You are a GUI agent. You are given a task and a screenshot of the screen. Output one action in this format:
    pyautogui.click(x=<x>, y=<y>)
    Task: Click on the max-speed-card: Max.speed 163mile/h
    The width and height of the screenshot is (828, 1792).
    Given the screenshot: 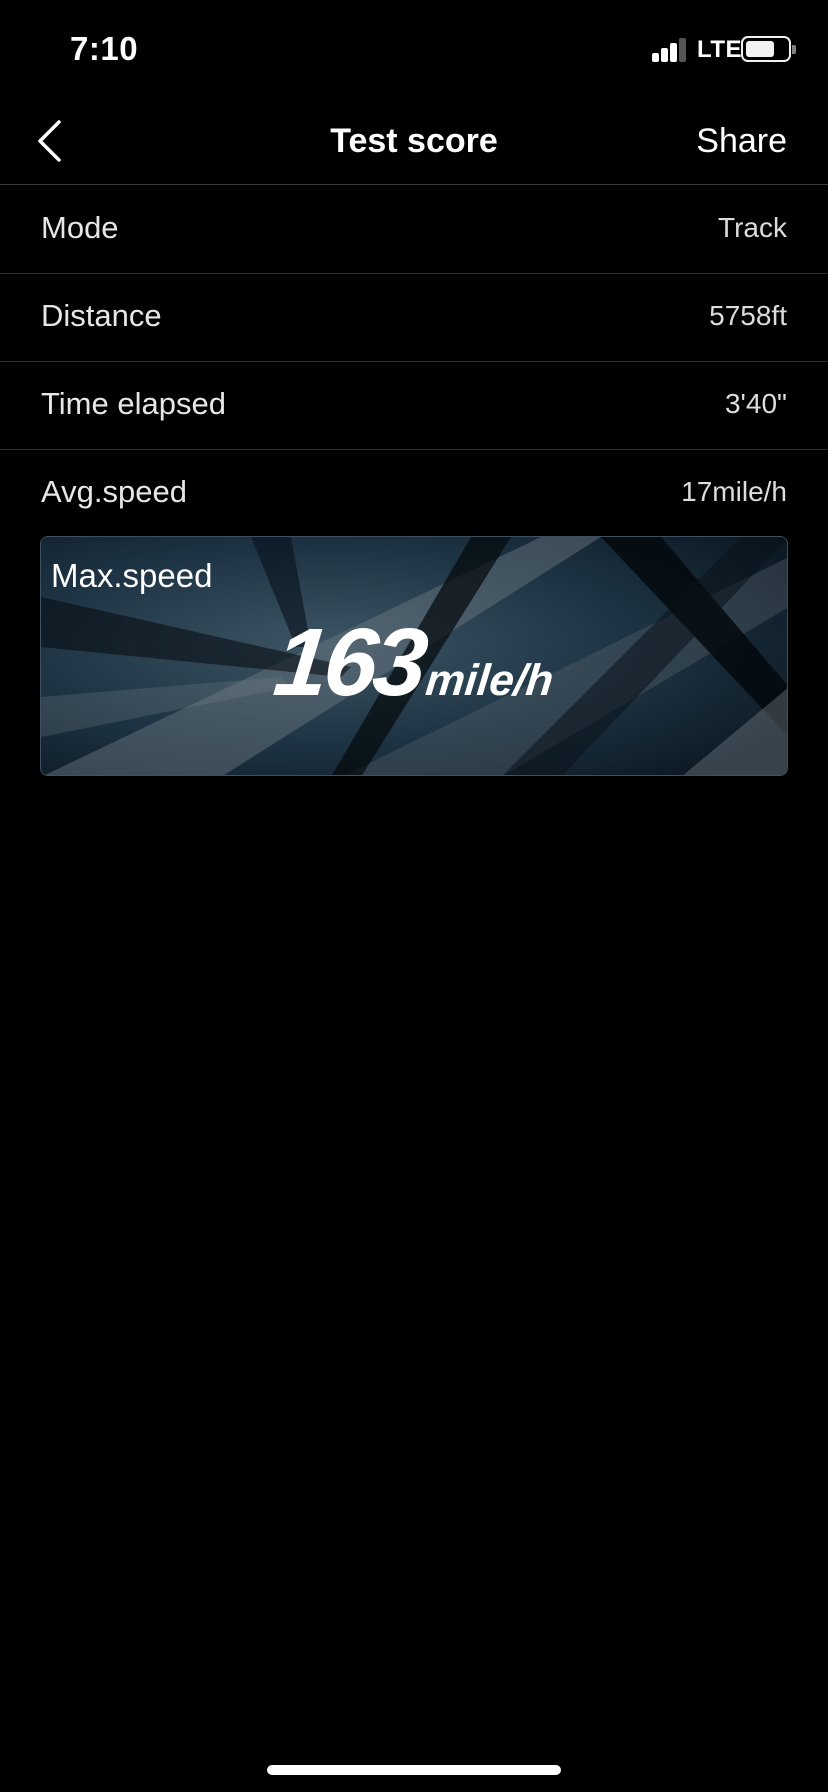 What is the action you would take?
    pyautogui.click(x=414, y=656)
    